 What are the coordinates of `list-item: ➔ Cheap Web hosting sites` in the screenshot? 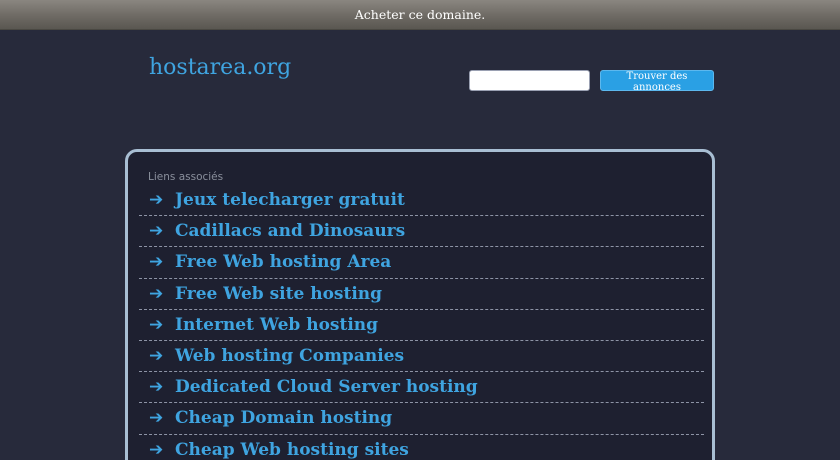 It's located at (421, 447).